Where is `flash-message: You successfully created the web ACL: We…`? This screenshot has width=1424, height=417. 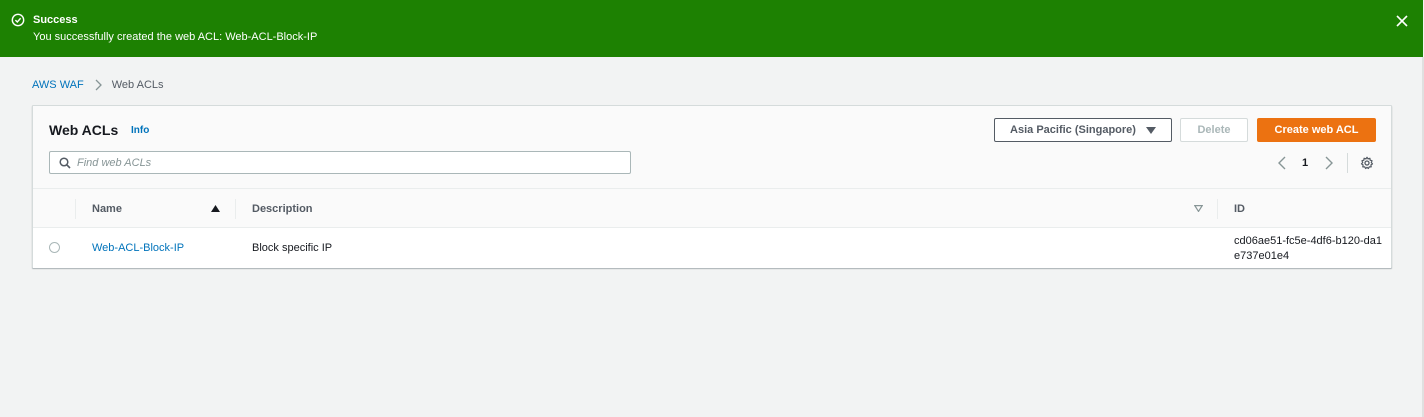 flash-message: You successfully created the web ACL: We… is located at coordinates (175, 37).